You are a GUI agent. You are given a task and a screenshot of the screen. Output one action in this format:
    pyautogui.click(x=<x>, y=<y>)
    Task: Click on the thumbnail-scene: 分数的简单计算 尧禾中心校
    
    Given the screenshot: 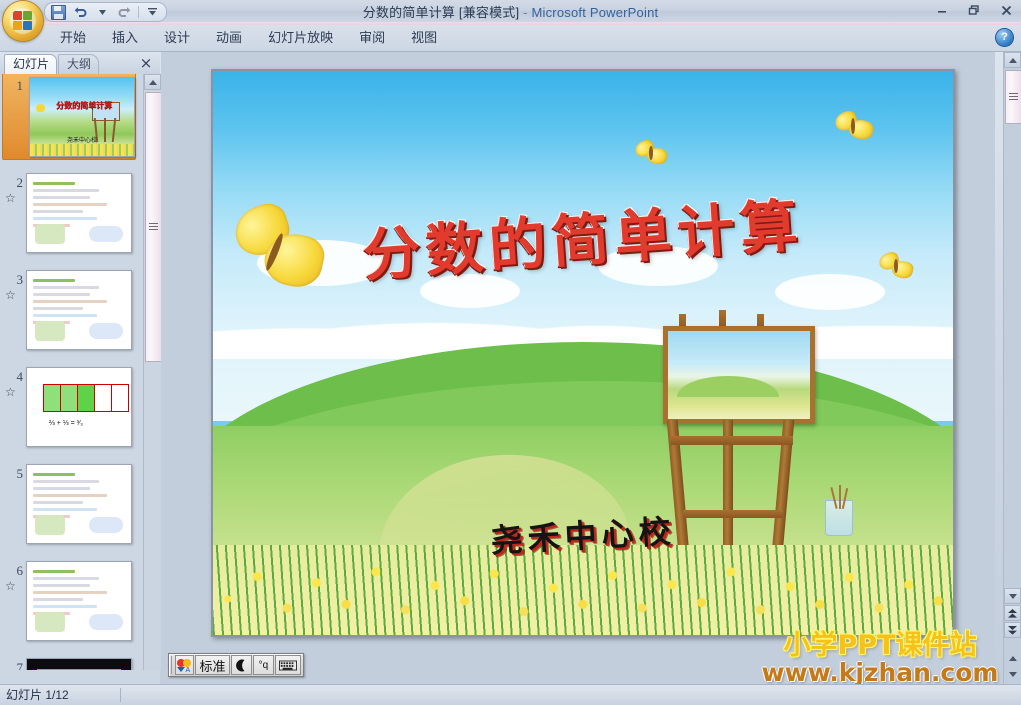 What is the action you would take?
    pyautogui.click(x=82, y=117)
    